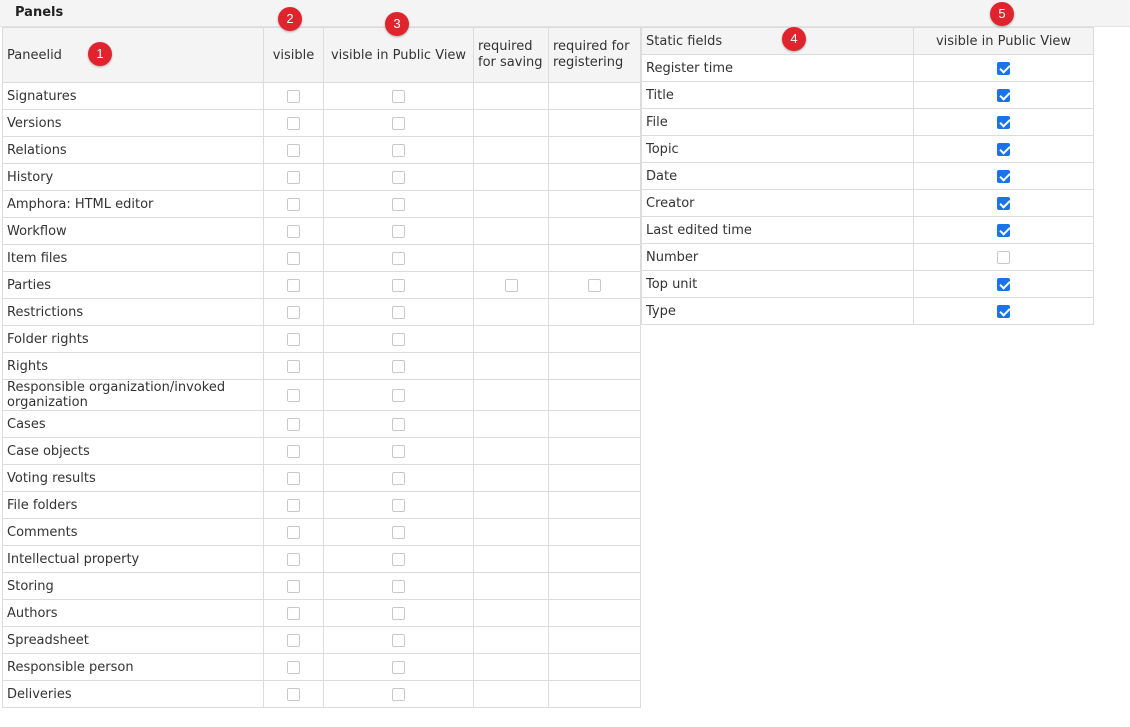  I want to click on public-view-cell, so click(398, 694).